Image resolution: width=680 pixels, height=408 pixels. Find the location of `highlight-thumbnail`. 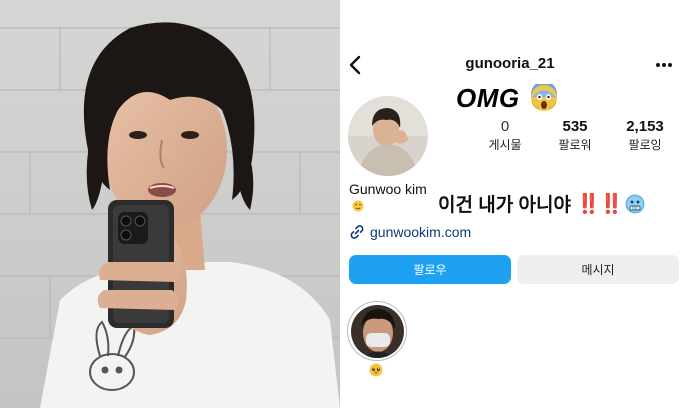

highlight-thumbnail is located at coordinates (377, 331).